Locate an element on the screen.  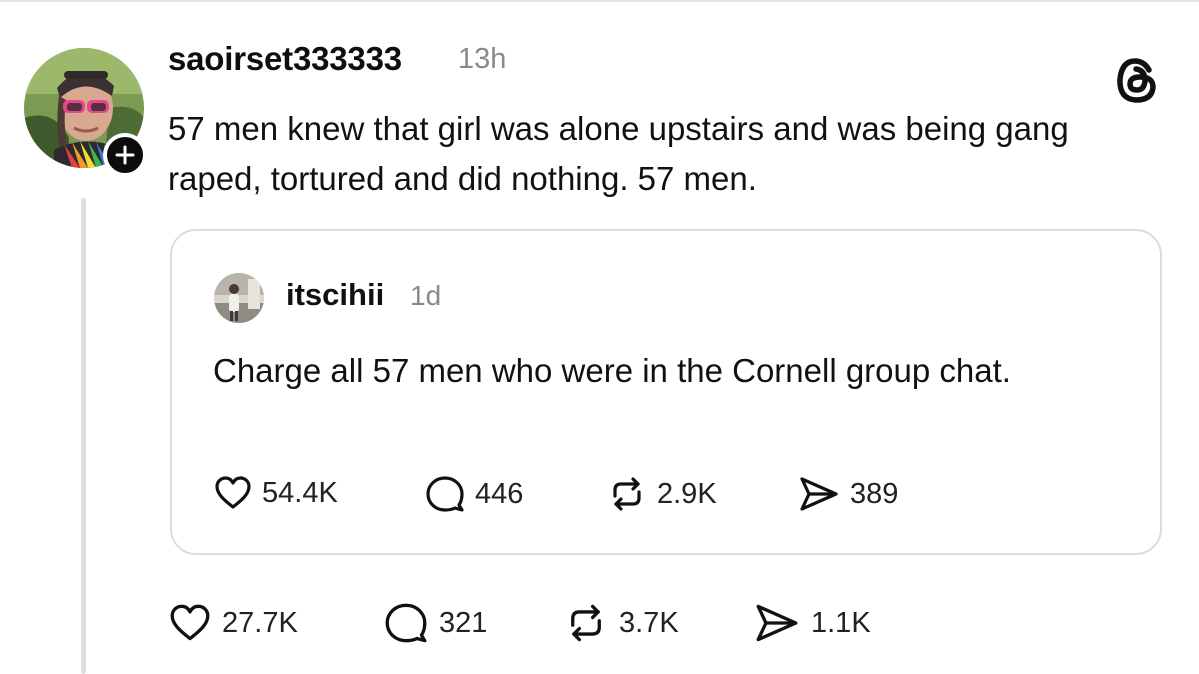
plus-icon is located at coordinates (125, 155).